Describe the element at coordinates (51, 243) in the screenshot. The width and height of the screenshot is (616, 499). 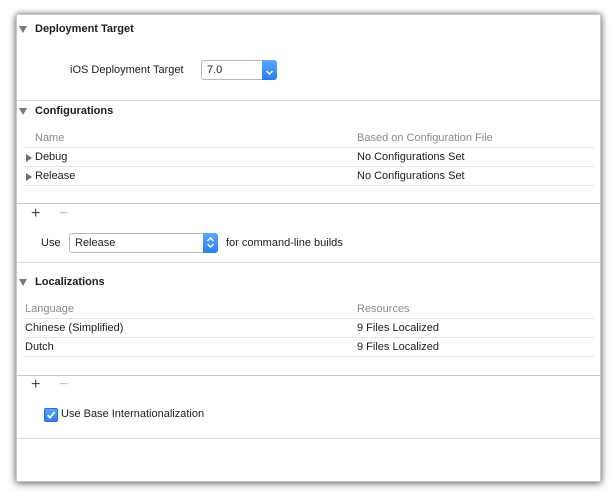
I see `use-label: Use` at that location.